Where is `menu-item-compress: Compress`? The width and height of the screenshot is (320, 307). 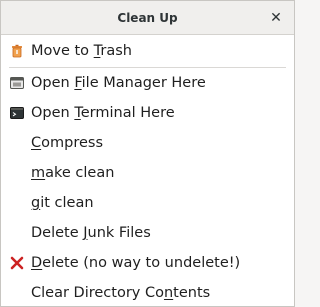
menu-item-compress: Compress is located at coordinates (147, 143).